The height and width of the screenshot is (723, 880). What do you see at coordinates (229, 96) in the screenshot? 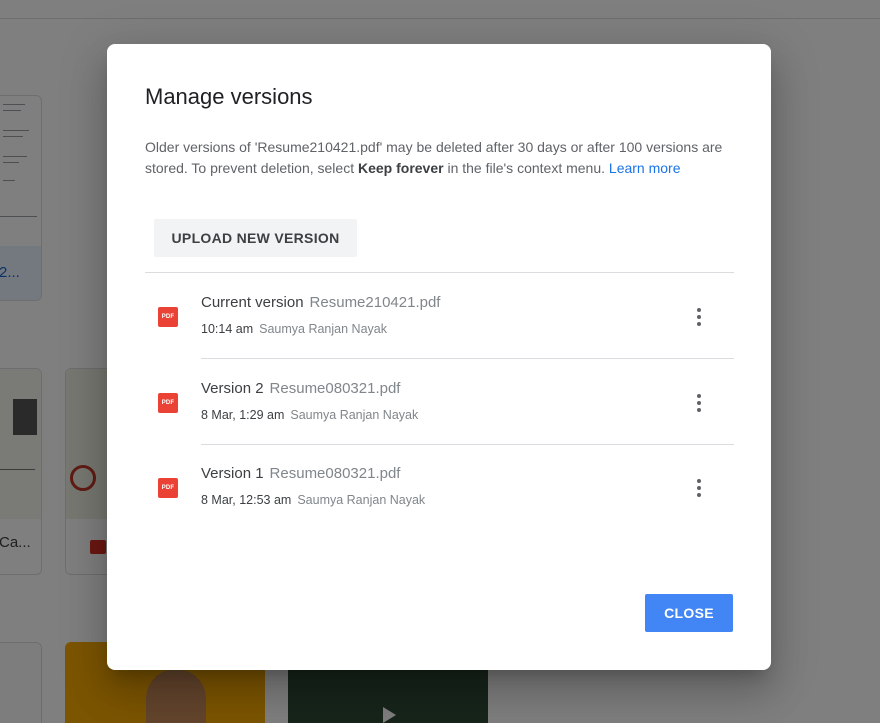
I see `dialog-title: Manage versions` at bounding box center [229, 96].